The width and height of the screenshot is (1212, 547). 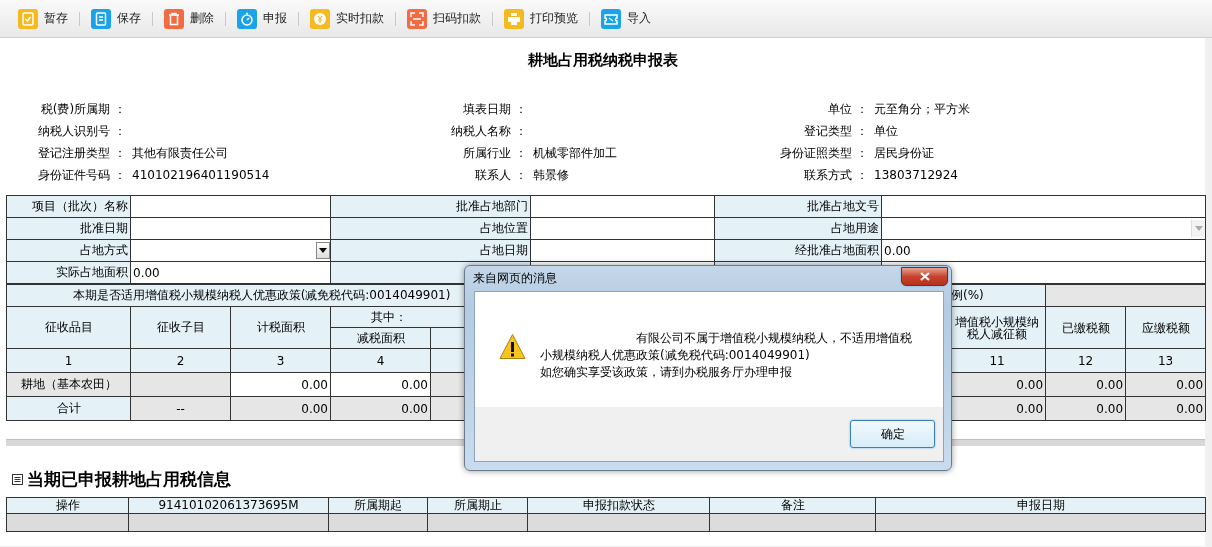 I want to click on column-header: 征收品目, so click(x=68, y=327).